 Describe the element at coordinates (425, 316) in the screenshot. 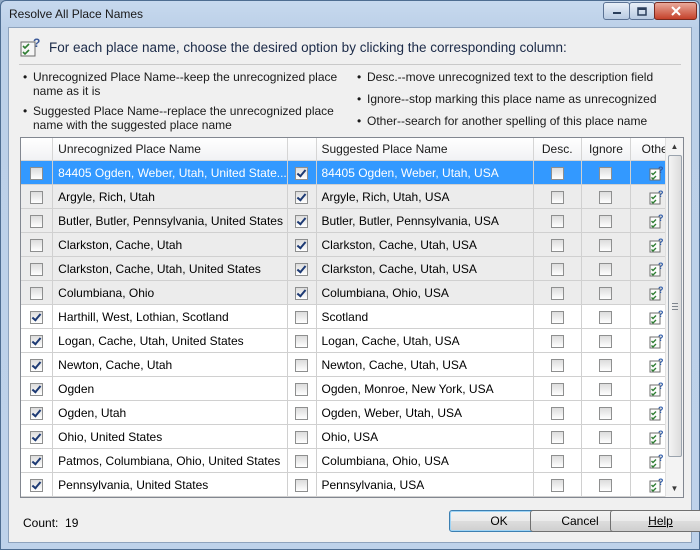

I see `suggested-place-cell: Scotland` at that location.